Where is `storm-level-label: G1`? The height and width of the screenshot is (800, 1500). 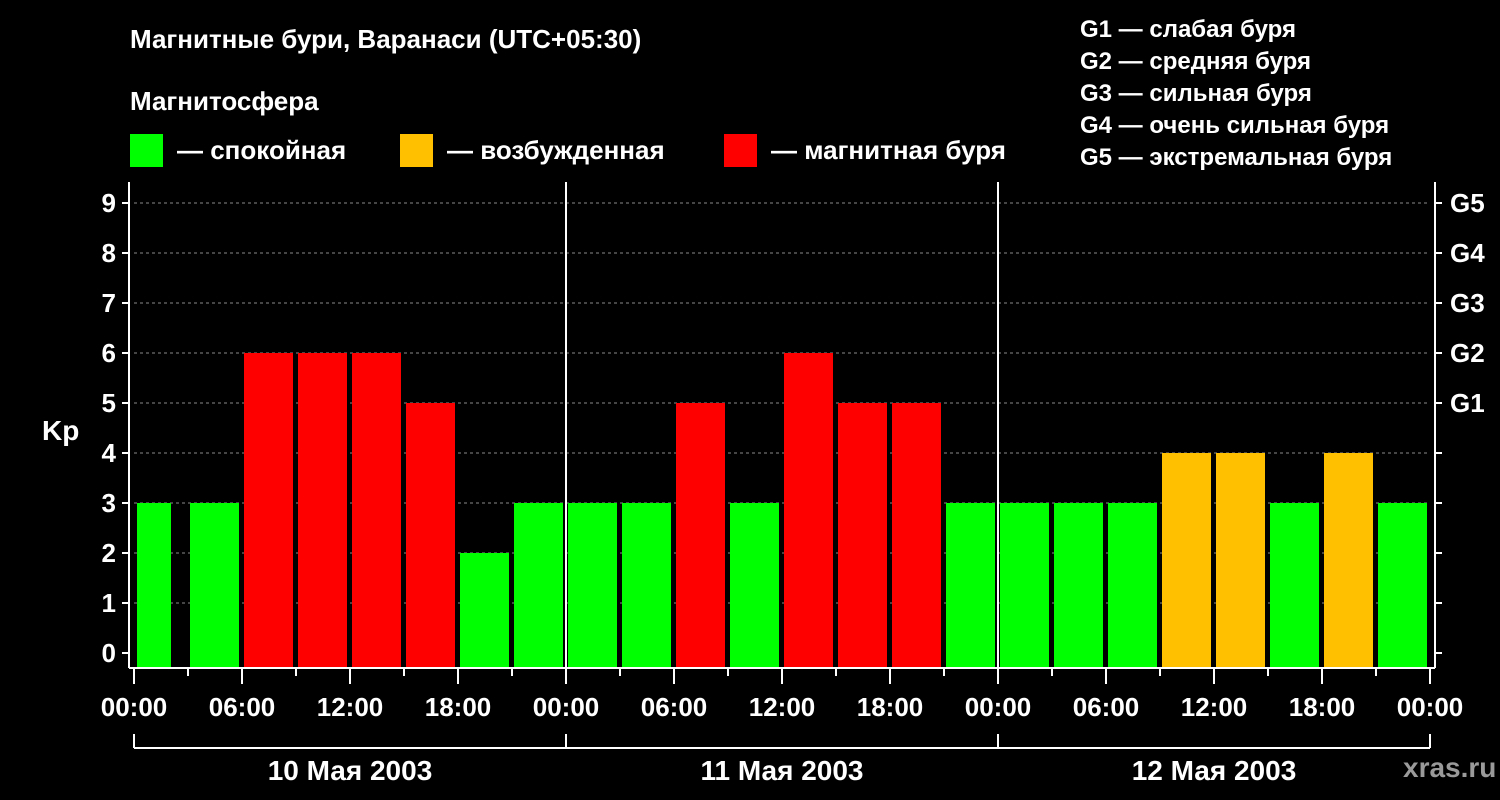
storm-level-label: G1 is located at coordinates (1467, 403).